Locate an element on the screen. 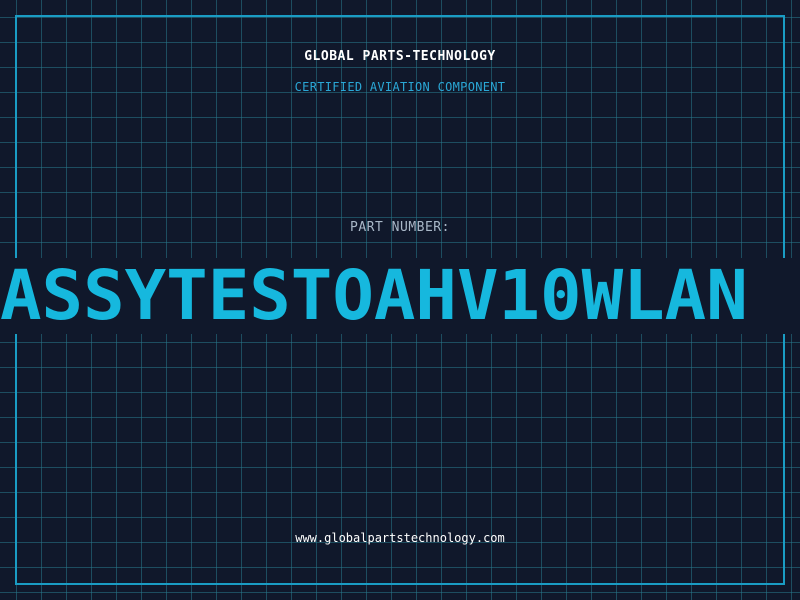  part-number-value: ASSYTESTOAHV10WLAN is located at coordinates (374, 296).